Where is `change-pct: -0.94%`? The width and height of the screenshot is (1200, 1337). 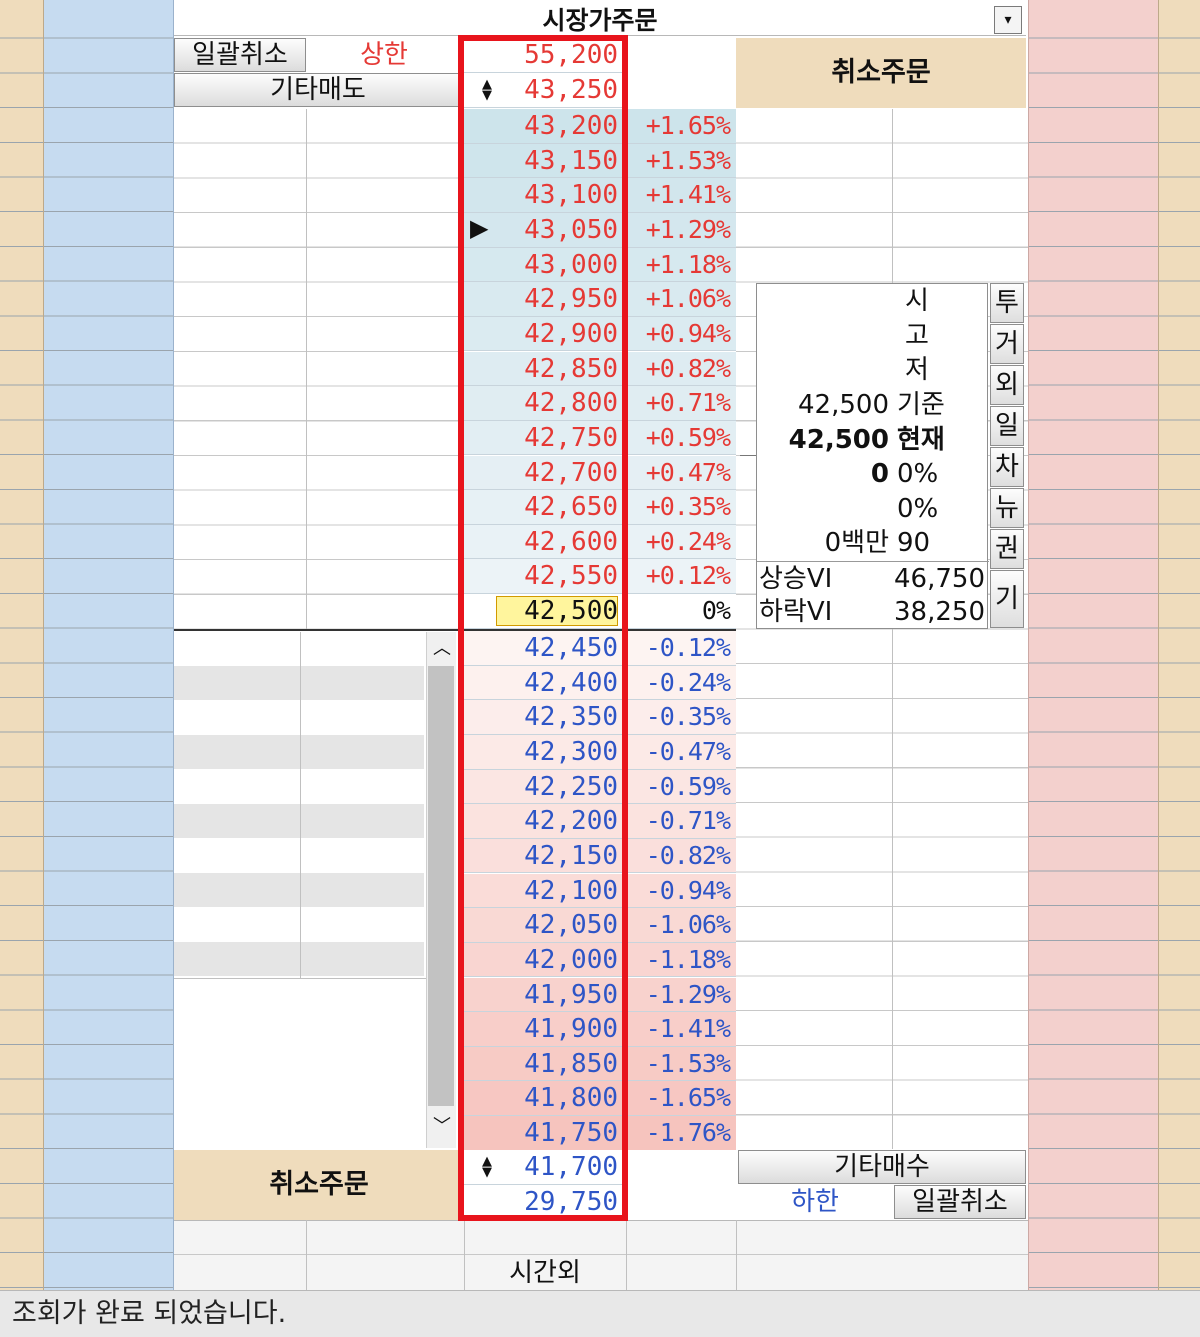 change-pct: -0.94% is located at coordinates (688, 890).